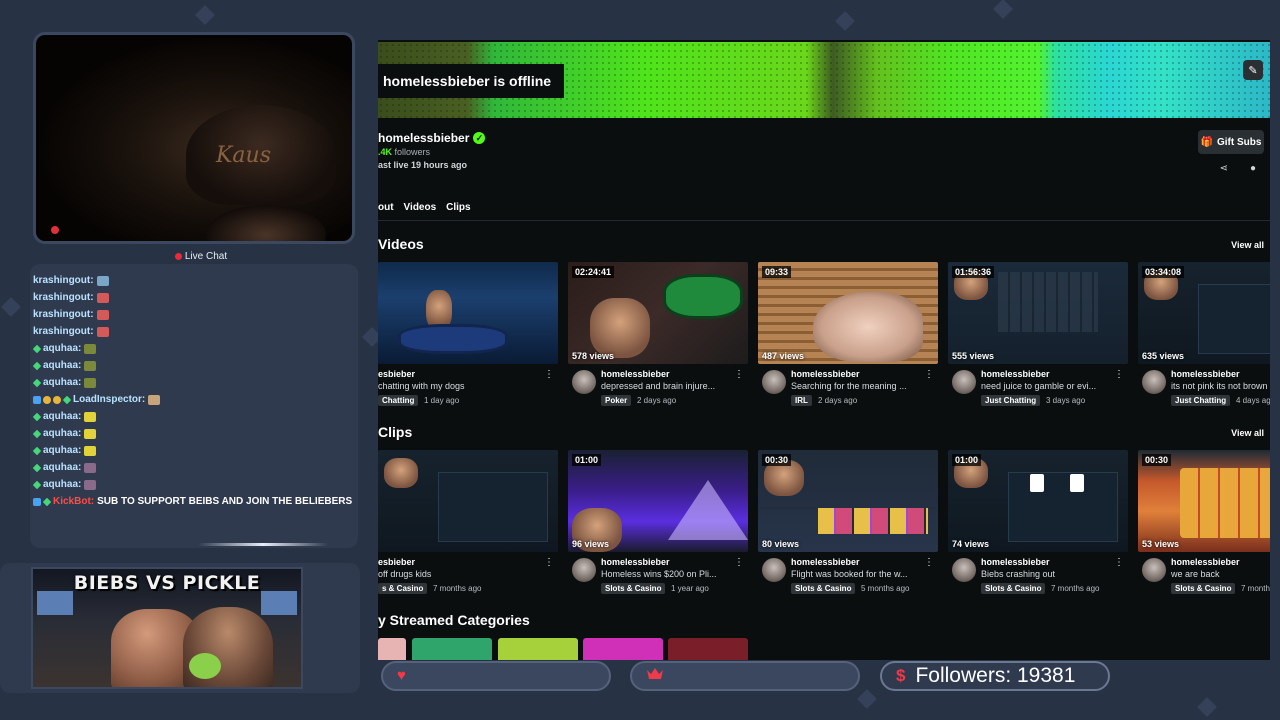 The height and width of the screenshot is (720, 1280). What do you see at coordinates (37, 382) in the screenshot?
I see `diamond-badge-icon` at bounding box center [37, 382].